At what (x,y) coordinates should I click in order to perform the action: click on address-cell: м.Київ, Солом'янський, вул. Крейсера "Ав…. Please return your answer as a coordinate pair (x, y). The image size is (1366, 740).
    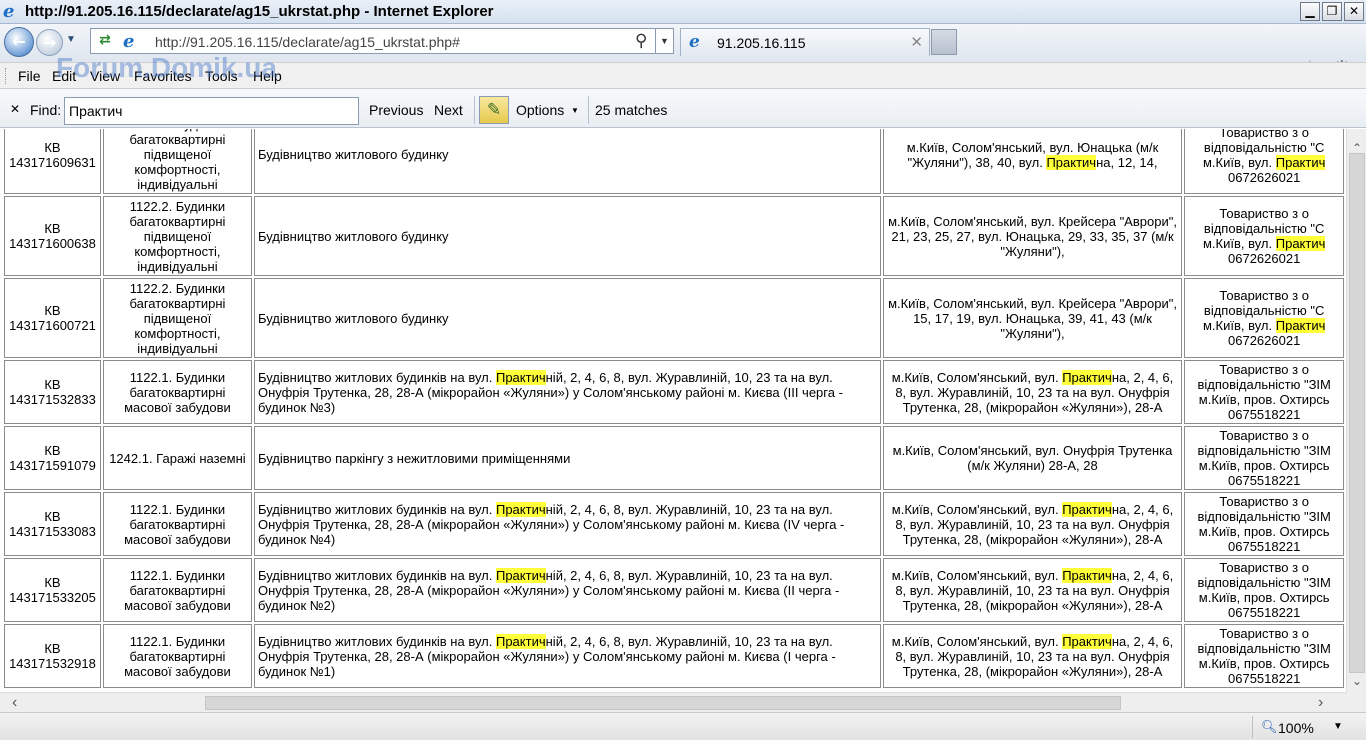
    Looking at the image, I should click on (1032, 318).